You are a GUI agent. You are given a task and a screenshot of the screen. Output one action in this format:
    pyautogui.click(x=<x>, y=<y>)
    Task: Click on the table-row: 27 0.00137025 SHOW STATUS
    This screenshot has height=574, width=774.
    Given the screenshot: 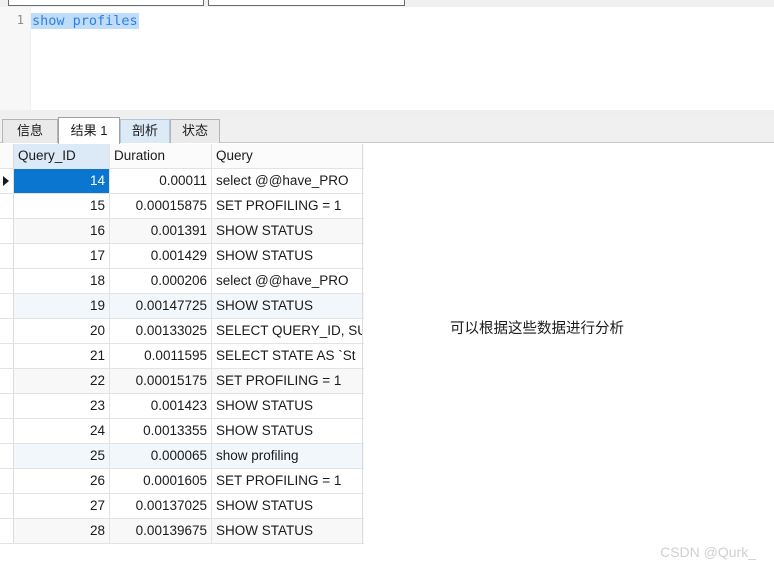 What is the action you would take?
    pyautogui.click(x=182, y=506)
    